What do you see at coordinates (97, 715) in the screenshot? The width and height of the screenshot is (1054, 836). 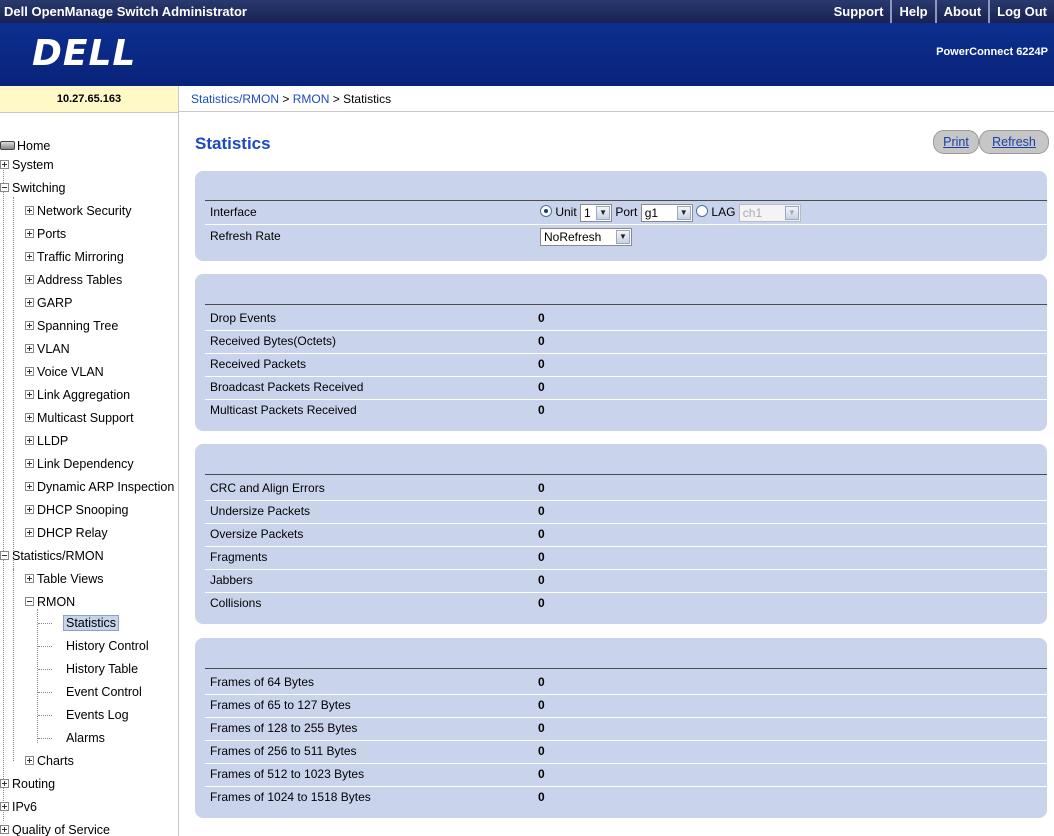 I see `sidebar-item-events-log: Events Log` at bounding box center [97, 715].